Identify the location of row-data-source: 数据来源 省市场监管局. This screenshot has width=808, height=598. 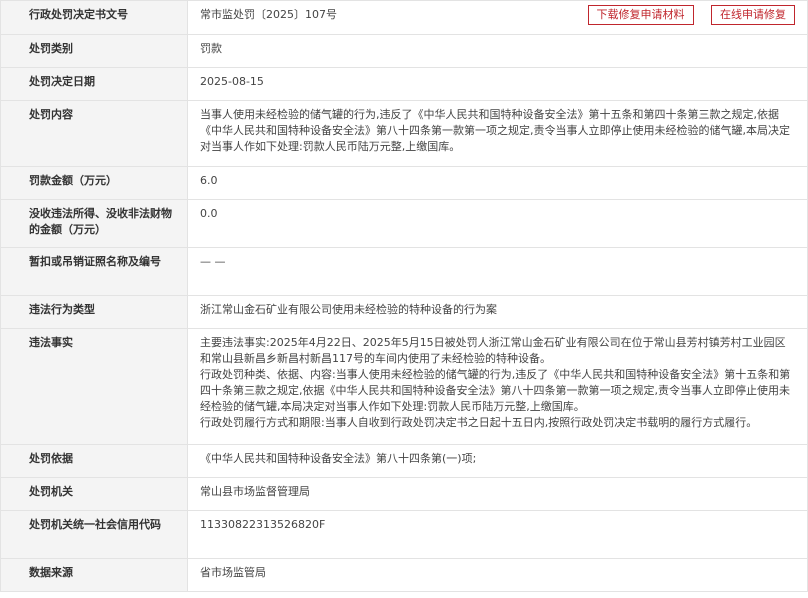
(404, 575).